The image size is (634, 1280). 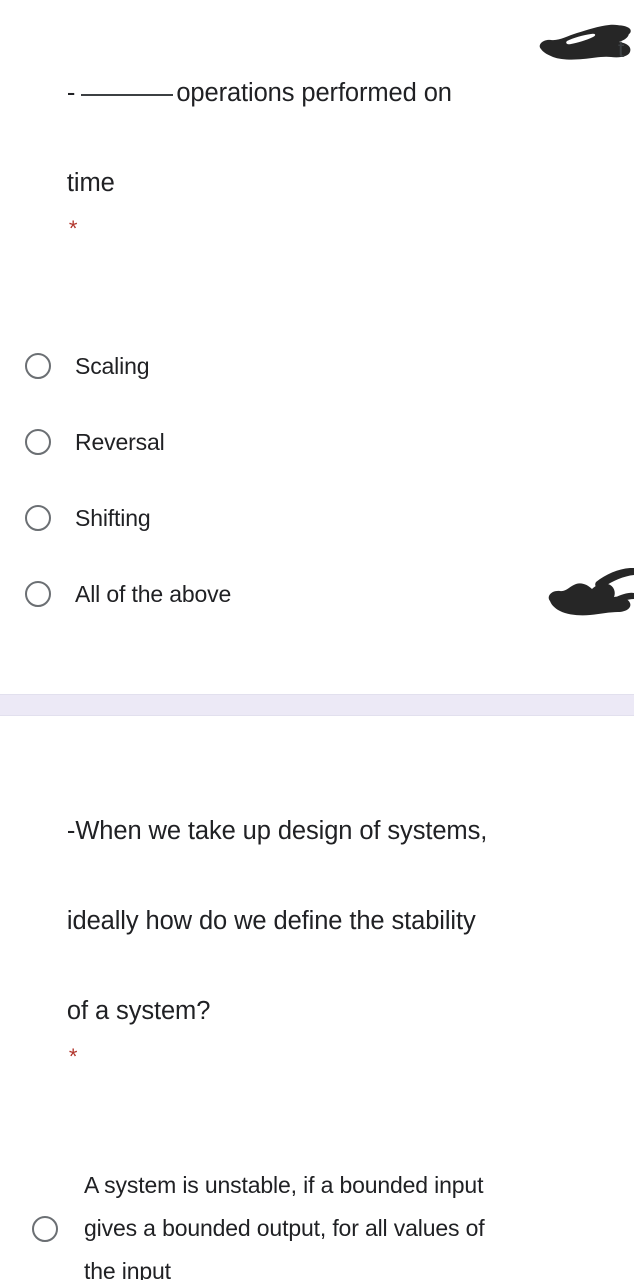 I want to click on option-line: A system is unstable, if a bounded input, so click(x=284, y=1185).